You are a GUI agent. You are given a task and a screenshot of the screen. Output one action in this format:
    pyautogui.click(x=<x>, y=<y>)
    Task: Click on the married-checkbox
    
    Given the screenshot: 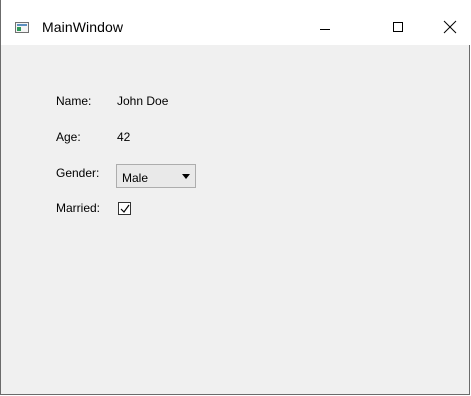 What is the action you would take?
    pyautogui.click(x=124, y=208)
    